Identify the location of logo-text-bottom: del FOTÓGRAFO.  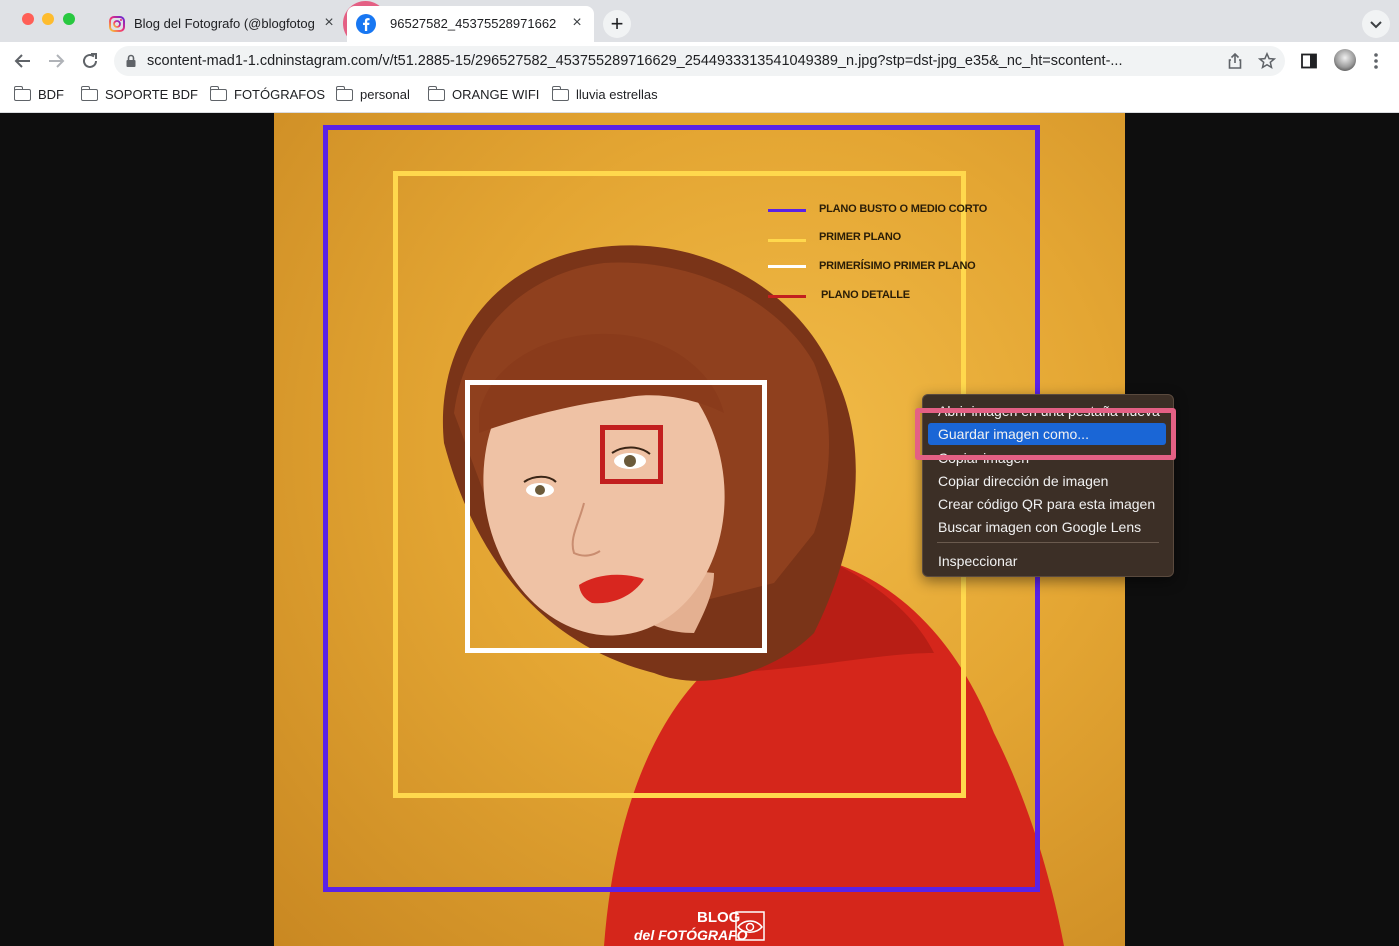
(691, 935).